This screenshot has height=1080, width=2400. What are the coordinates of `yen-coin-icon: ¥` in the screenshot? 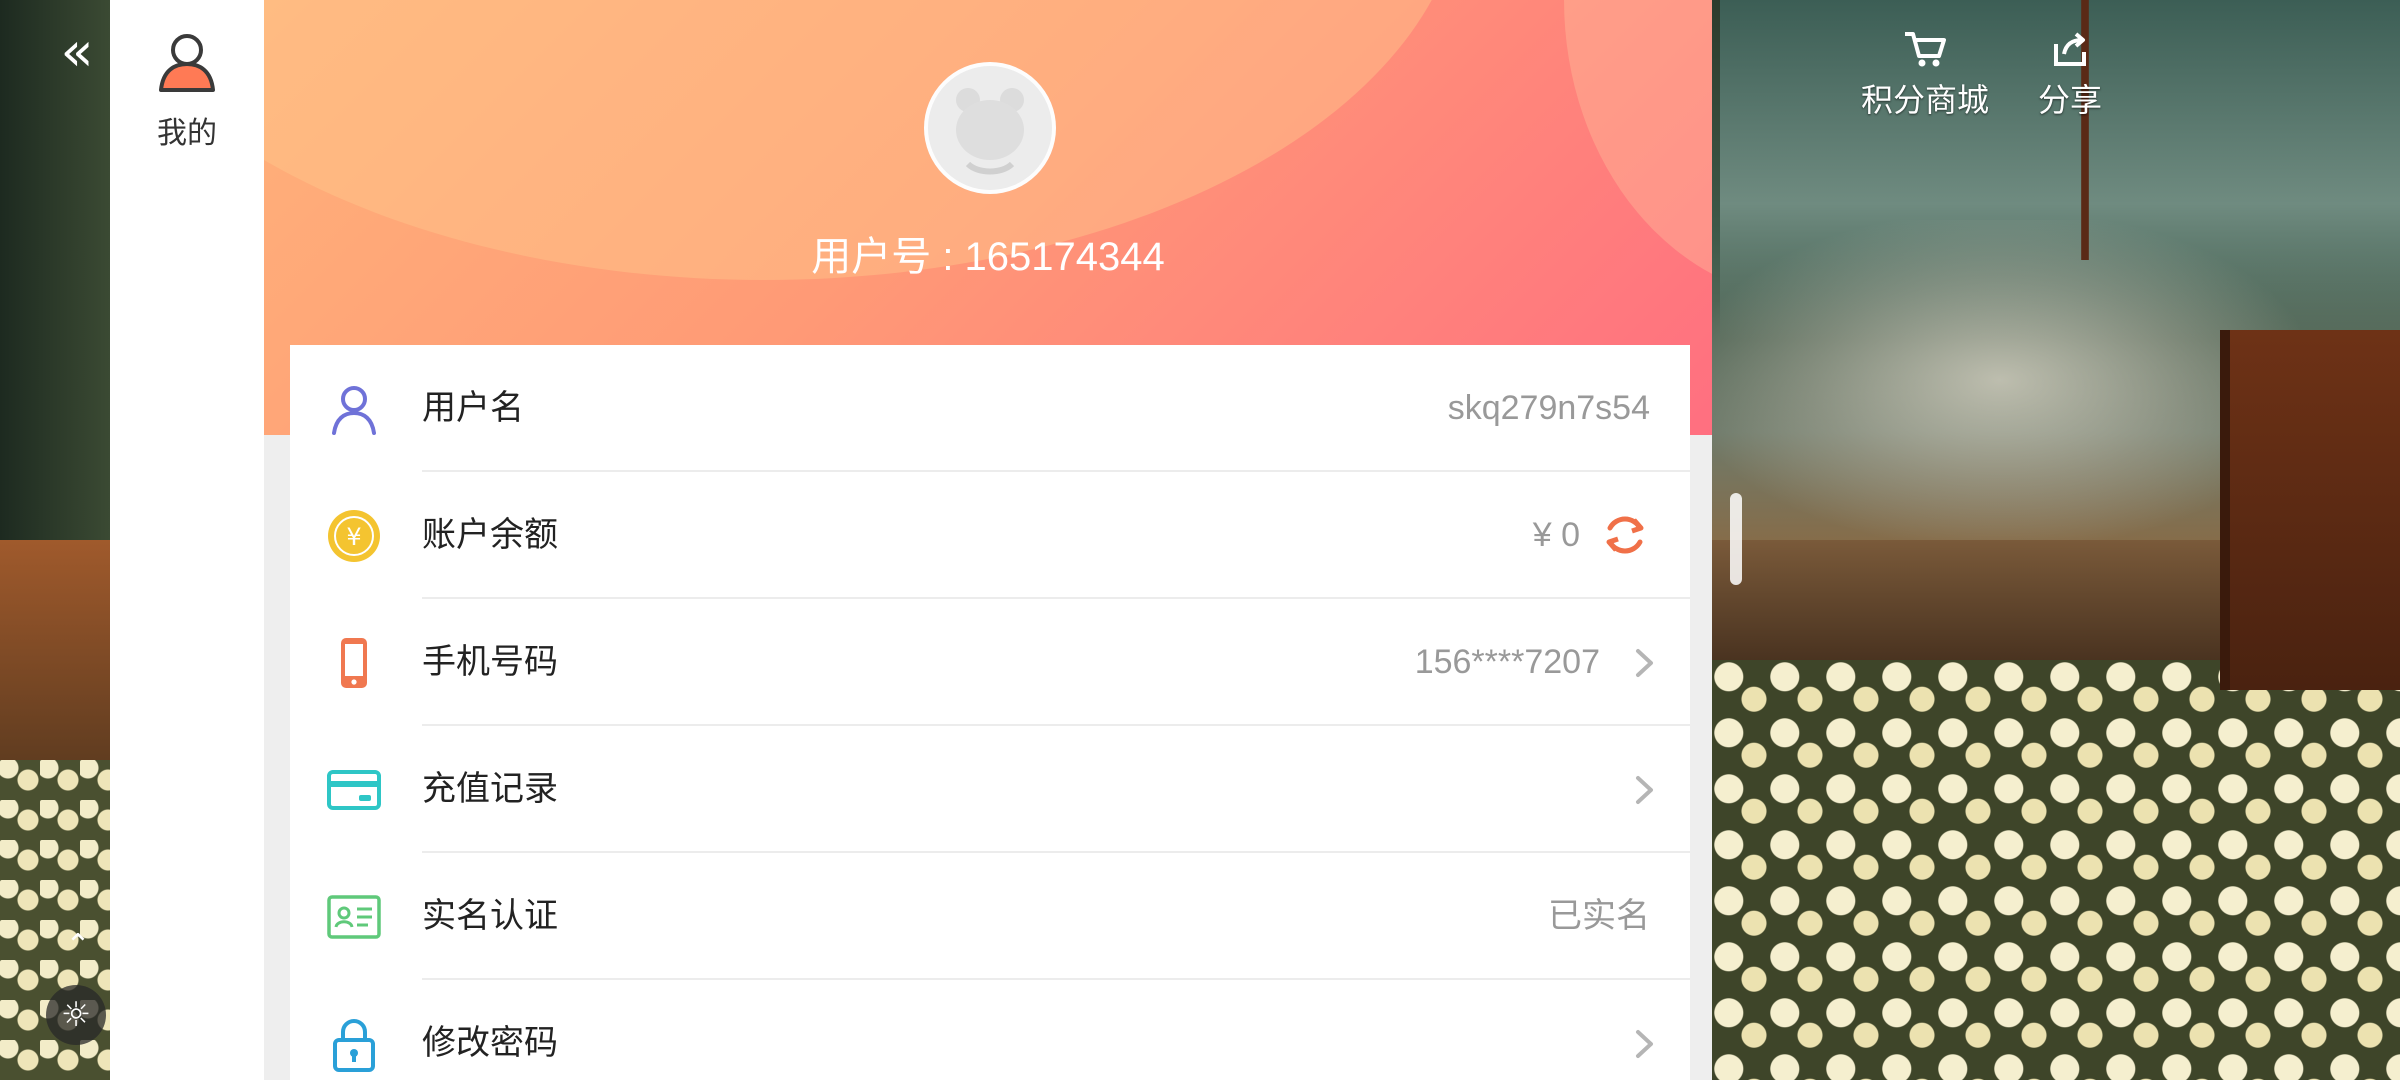 It's located at (354, 536).